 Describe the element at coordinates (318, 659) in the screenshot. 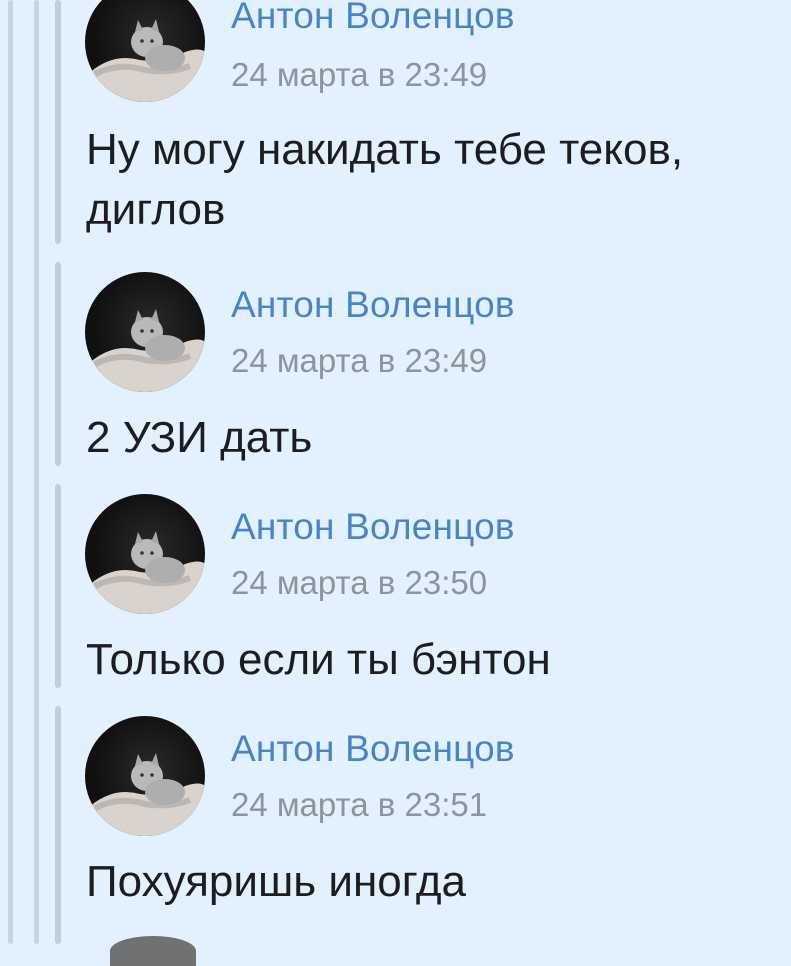

I see `comment-text: Только если ты бэнтон` at that location.